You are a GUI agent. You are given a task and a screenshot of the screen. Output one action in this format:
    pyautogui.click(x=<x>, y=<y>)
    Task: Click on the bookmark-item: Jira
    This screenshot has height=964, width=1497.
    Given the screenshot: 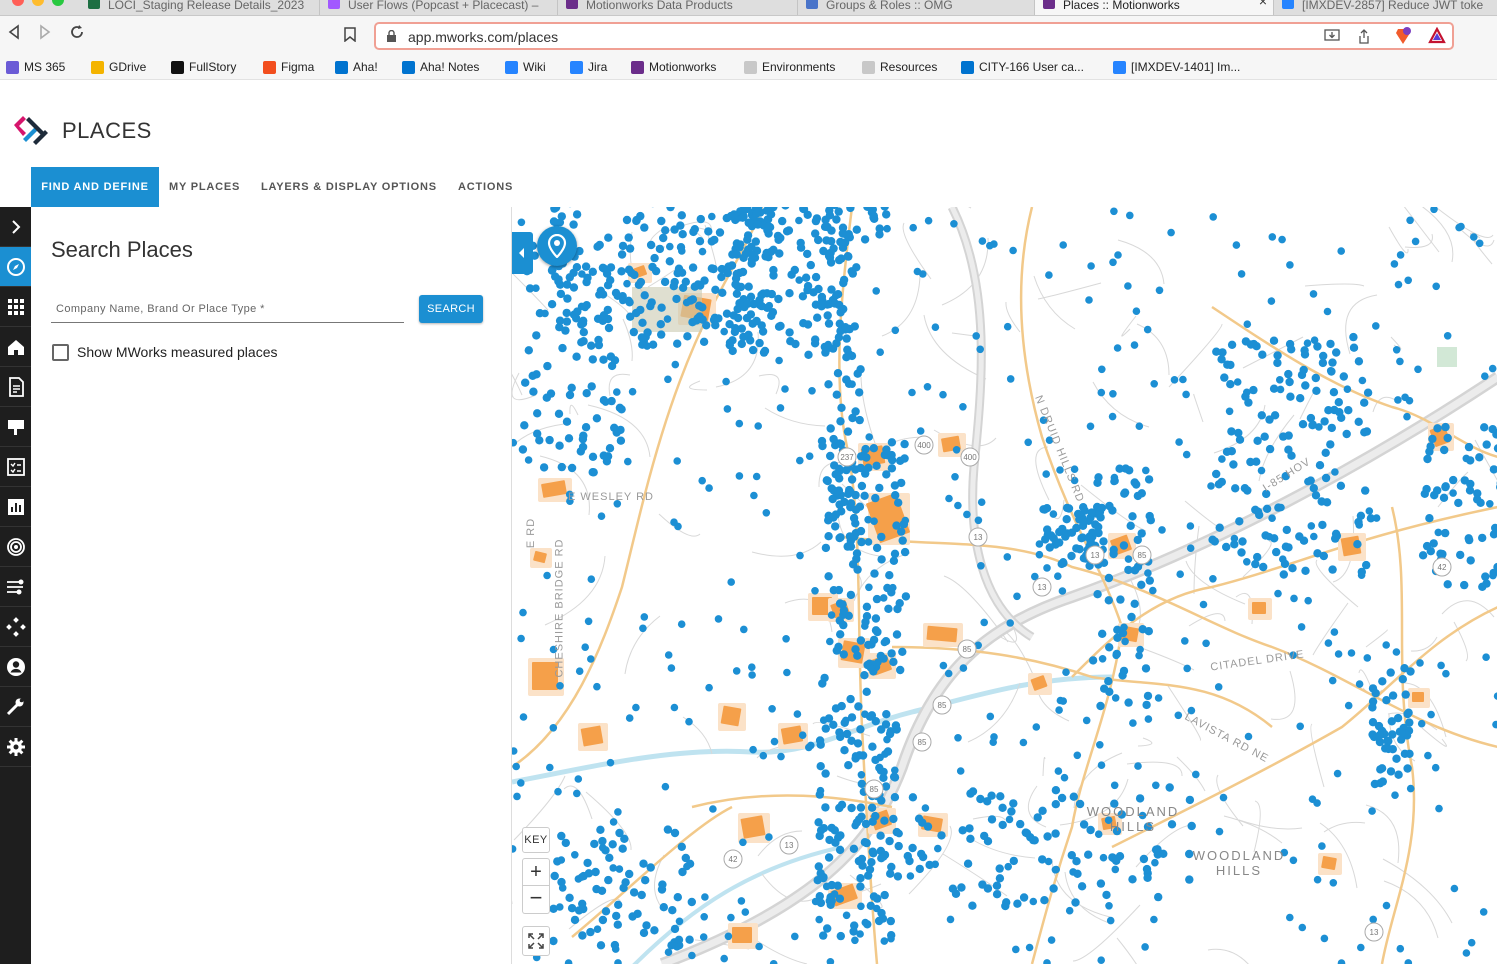 What is the action you would take?
    pyautogui.click(x=588, y=67)
    